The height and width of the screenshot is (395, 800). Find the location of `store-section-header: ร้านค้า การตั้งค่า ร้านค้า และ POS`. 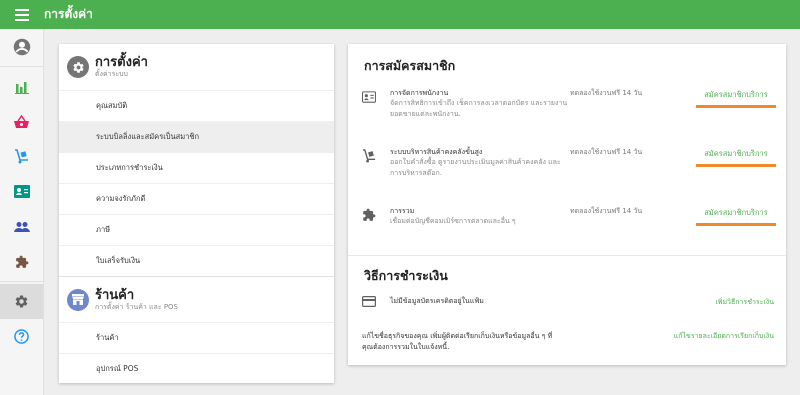

store-section-header: ร้านค้า การตั้งค่า ร้านค้า และ POS is located at coordinates (196, 299).